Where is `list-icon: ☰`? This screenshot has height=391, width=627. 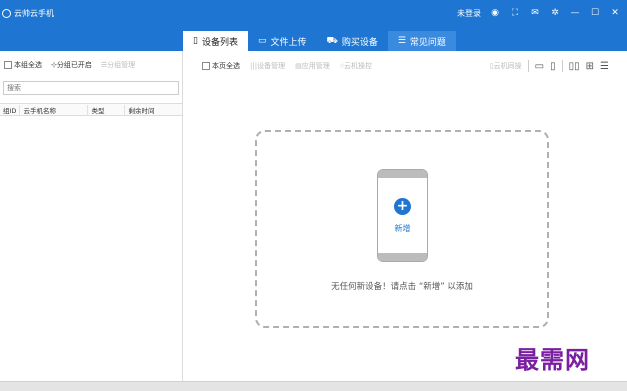 list-icon: ☰ is located at coordinates (401, 41).